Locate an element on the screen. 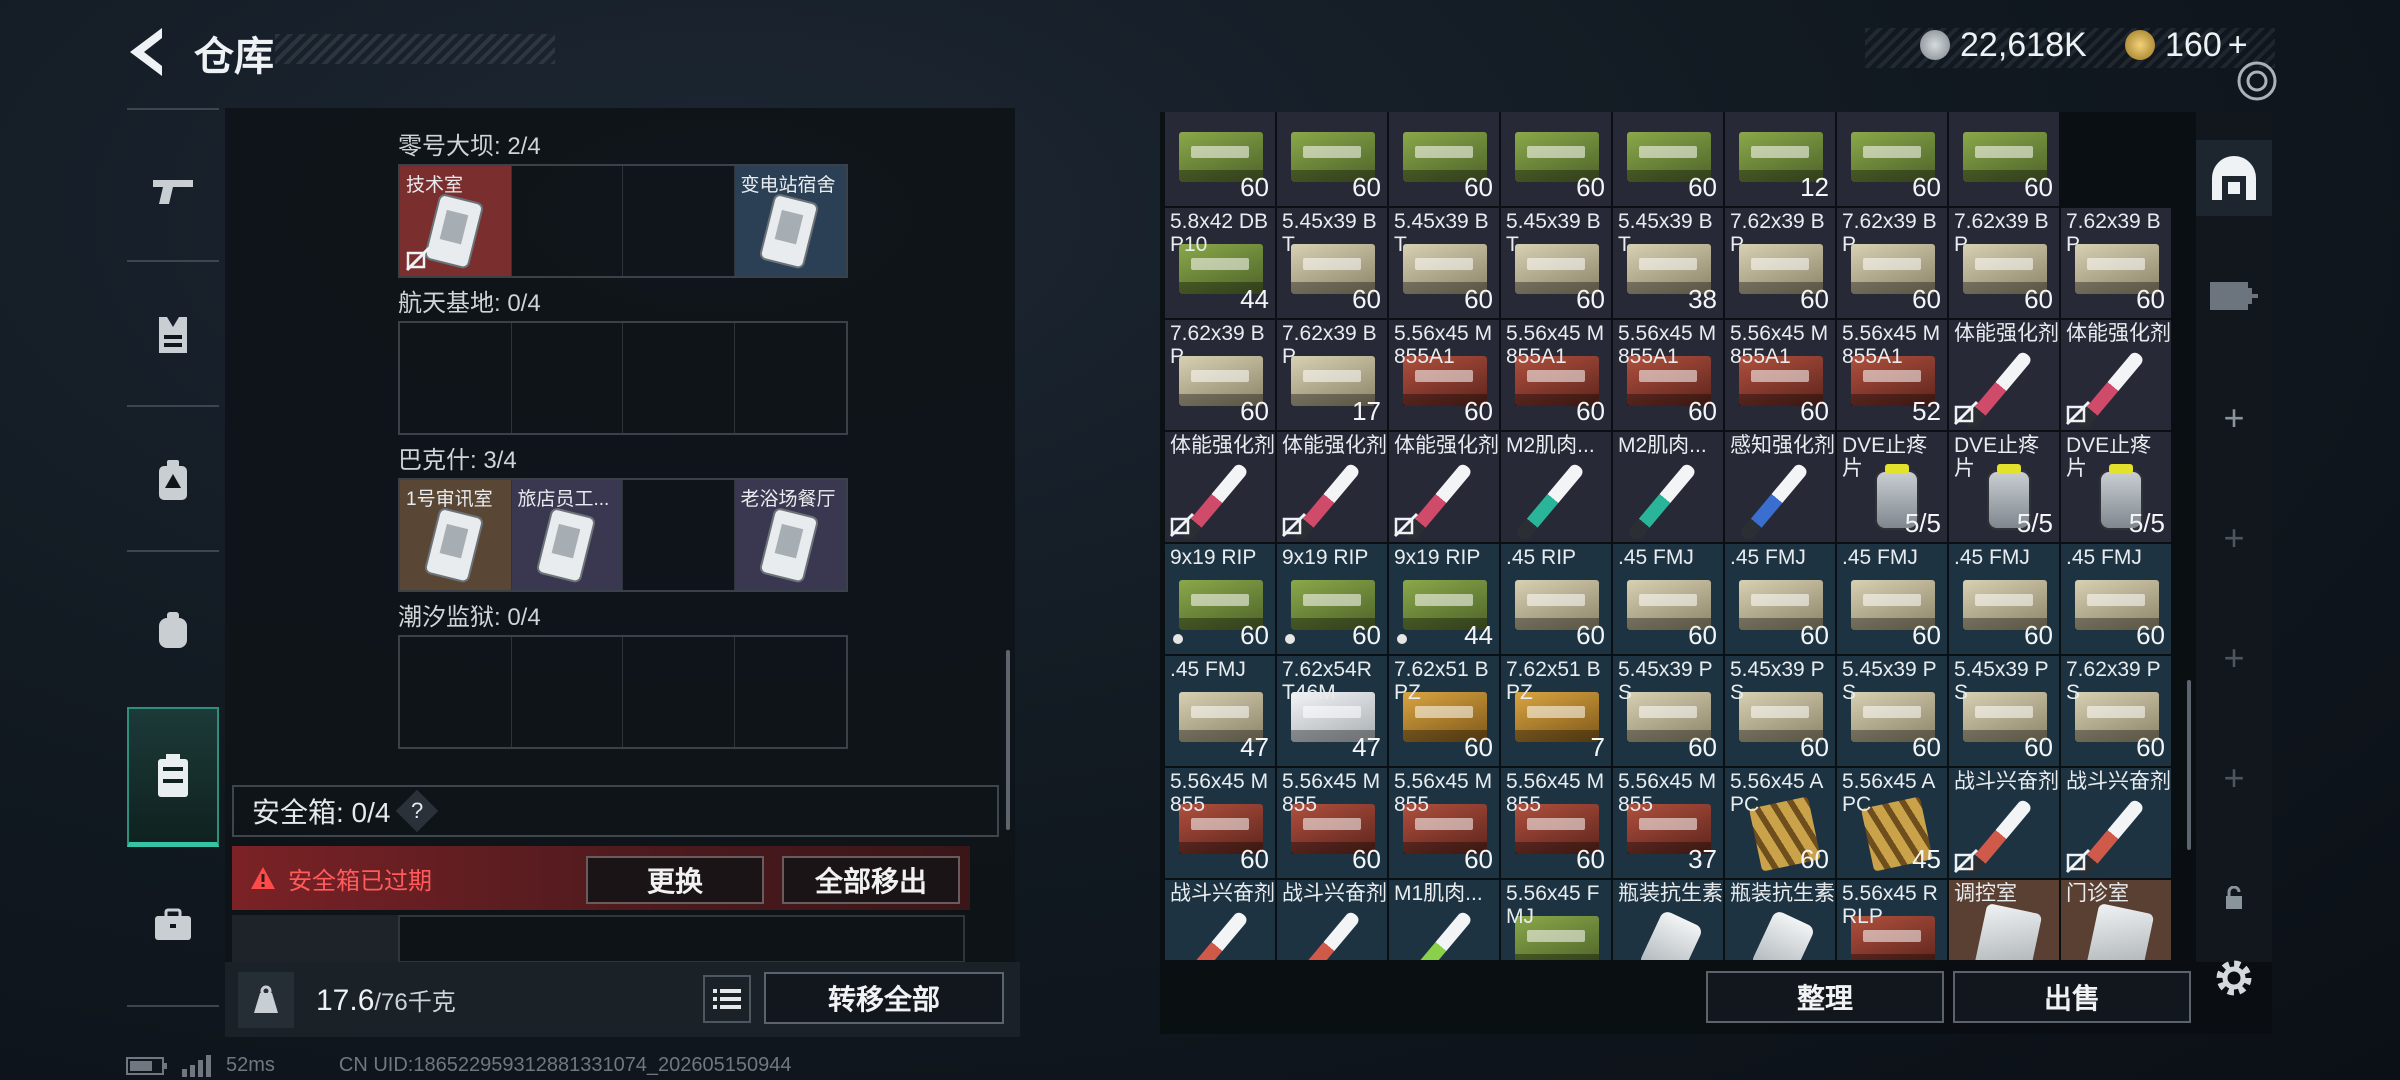  keycard-slot: 技术室 is located at coordinates (456, 221).